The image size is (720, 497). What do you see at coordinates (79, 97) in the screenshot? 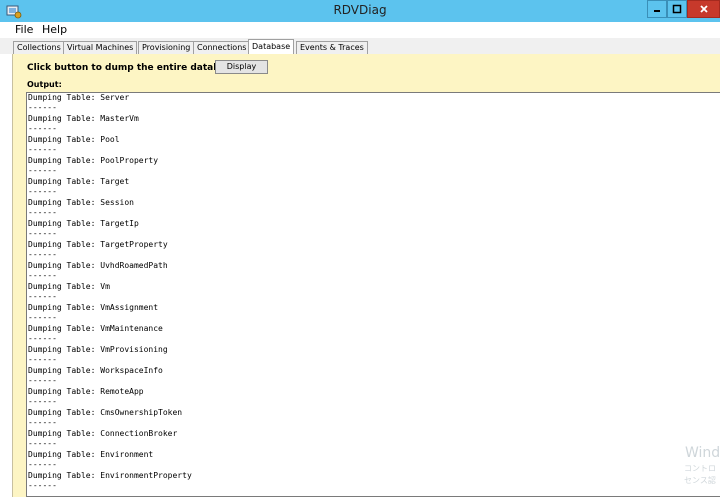
I see `output-line: Dumping Table: Server` at bounding box center [79, 97].